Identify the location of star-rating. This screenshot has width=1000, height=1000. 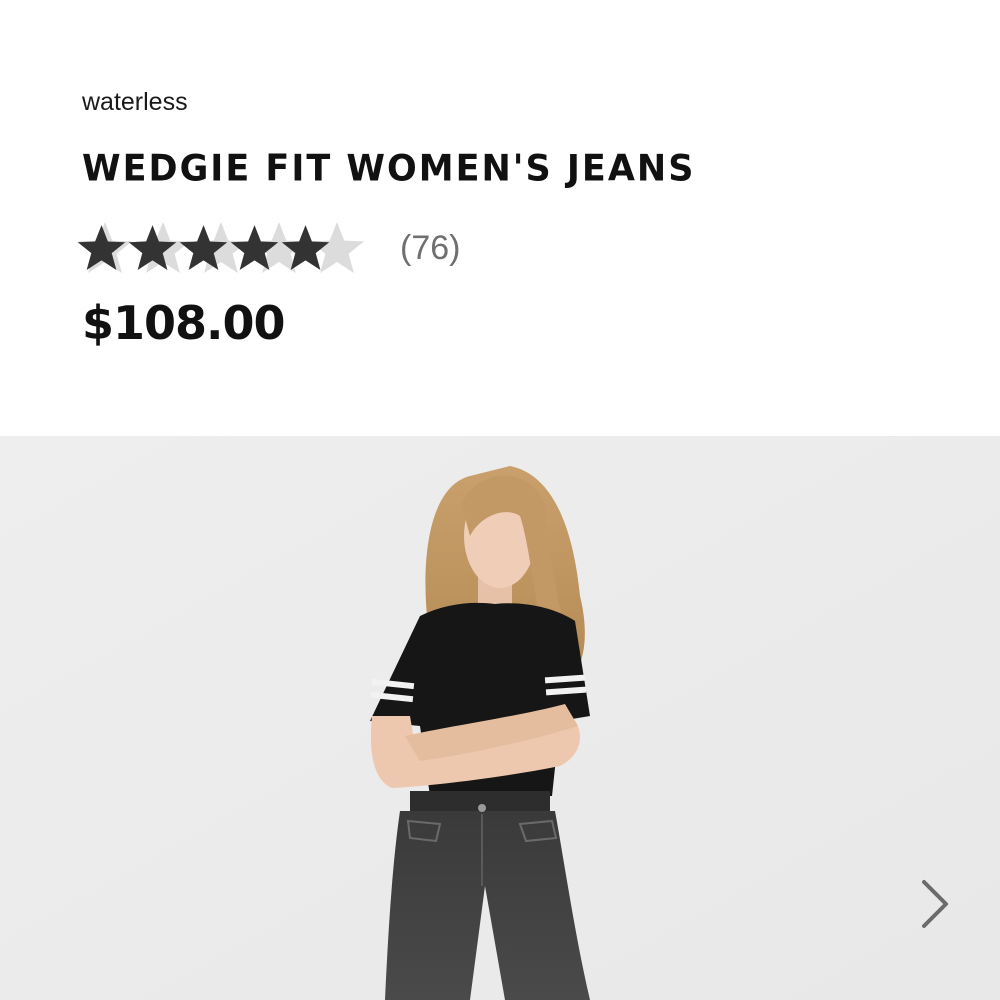
(221, 248).